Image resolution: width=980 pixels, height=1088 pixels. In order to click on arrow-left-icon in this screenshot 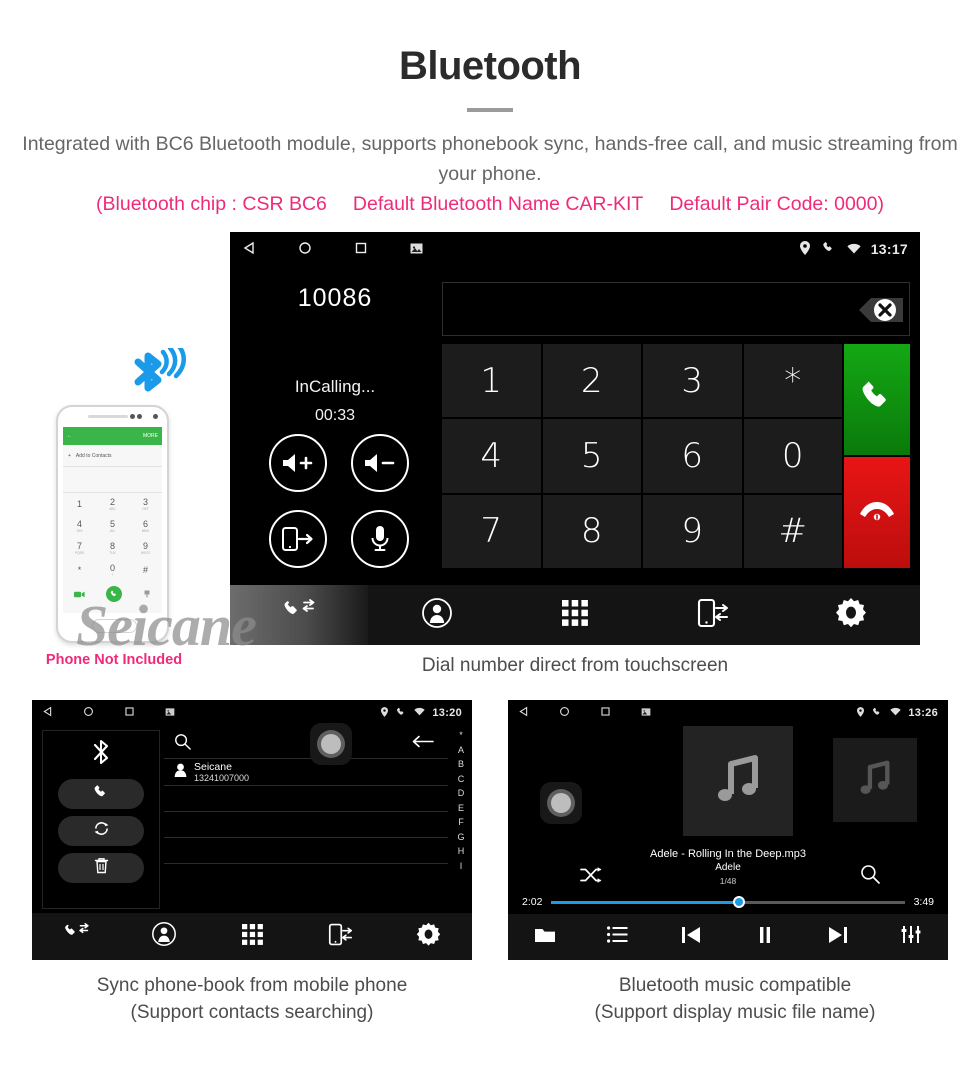, I will do `click(423, 744)`.